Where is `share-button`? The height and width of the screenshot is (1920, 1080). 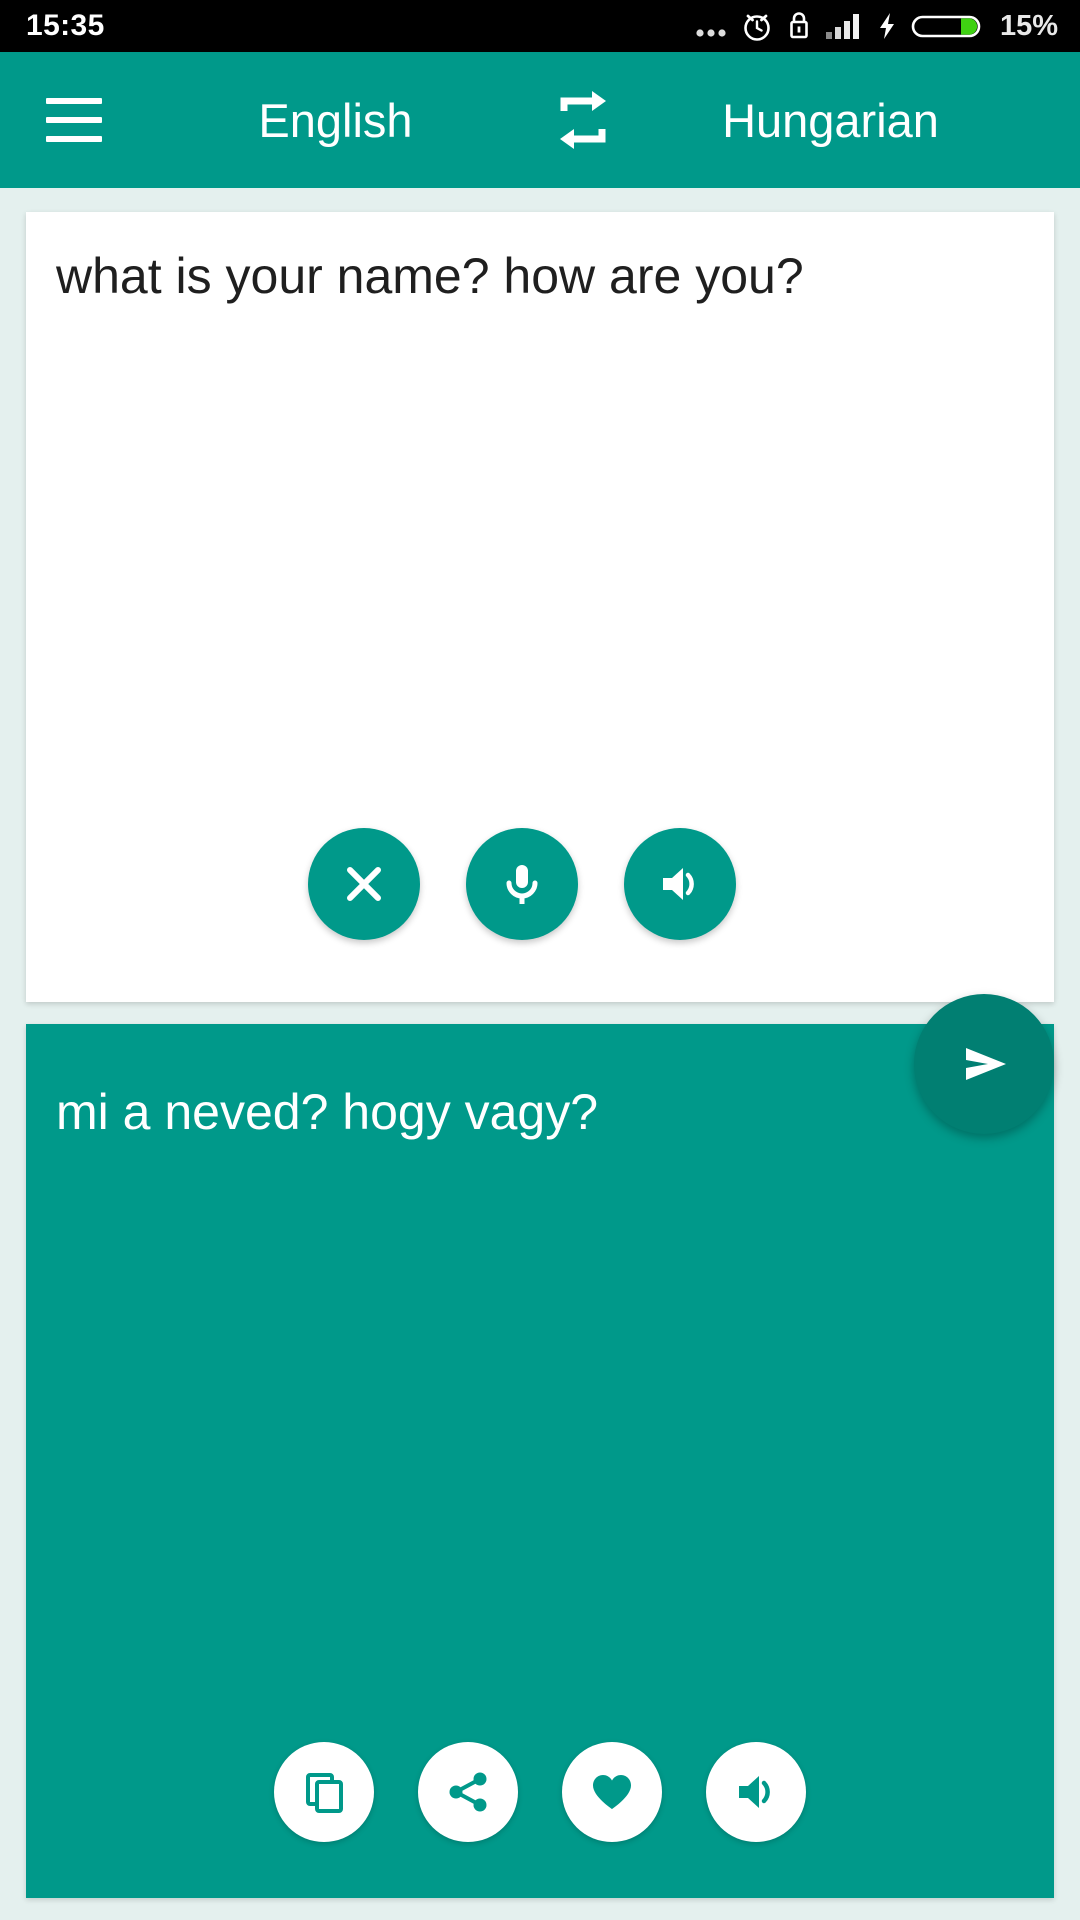 share-button is located at coordinates (468, 1792).